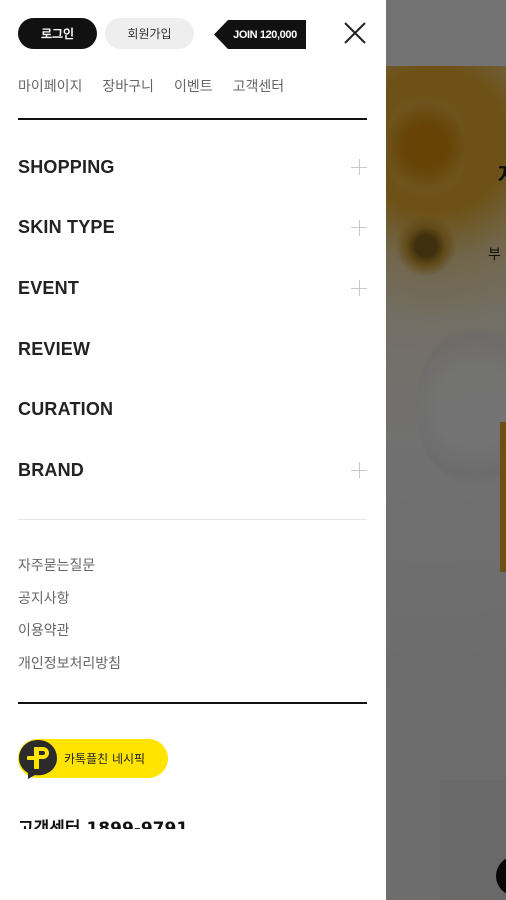 This screenshot has width=506, height=900. What do you see at coordinates (192, 821) in the screenshot?
I see `customer-center-box: 고객센터 1899-9791` at bounding box center [192, 821].